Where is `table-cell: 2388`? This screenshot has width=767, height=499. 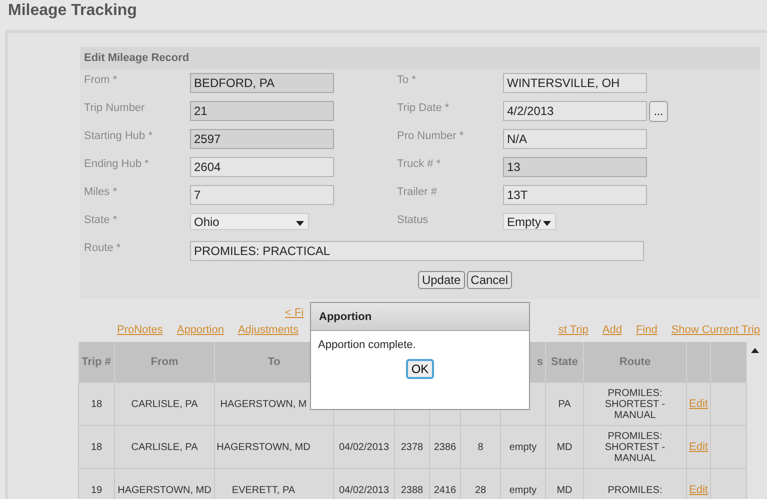 table-cell: 2388 is located at coordinates (412, 490).